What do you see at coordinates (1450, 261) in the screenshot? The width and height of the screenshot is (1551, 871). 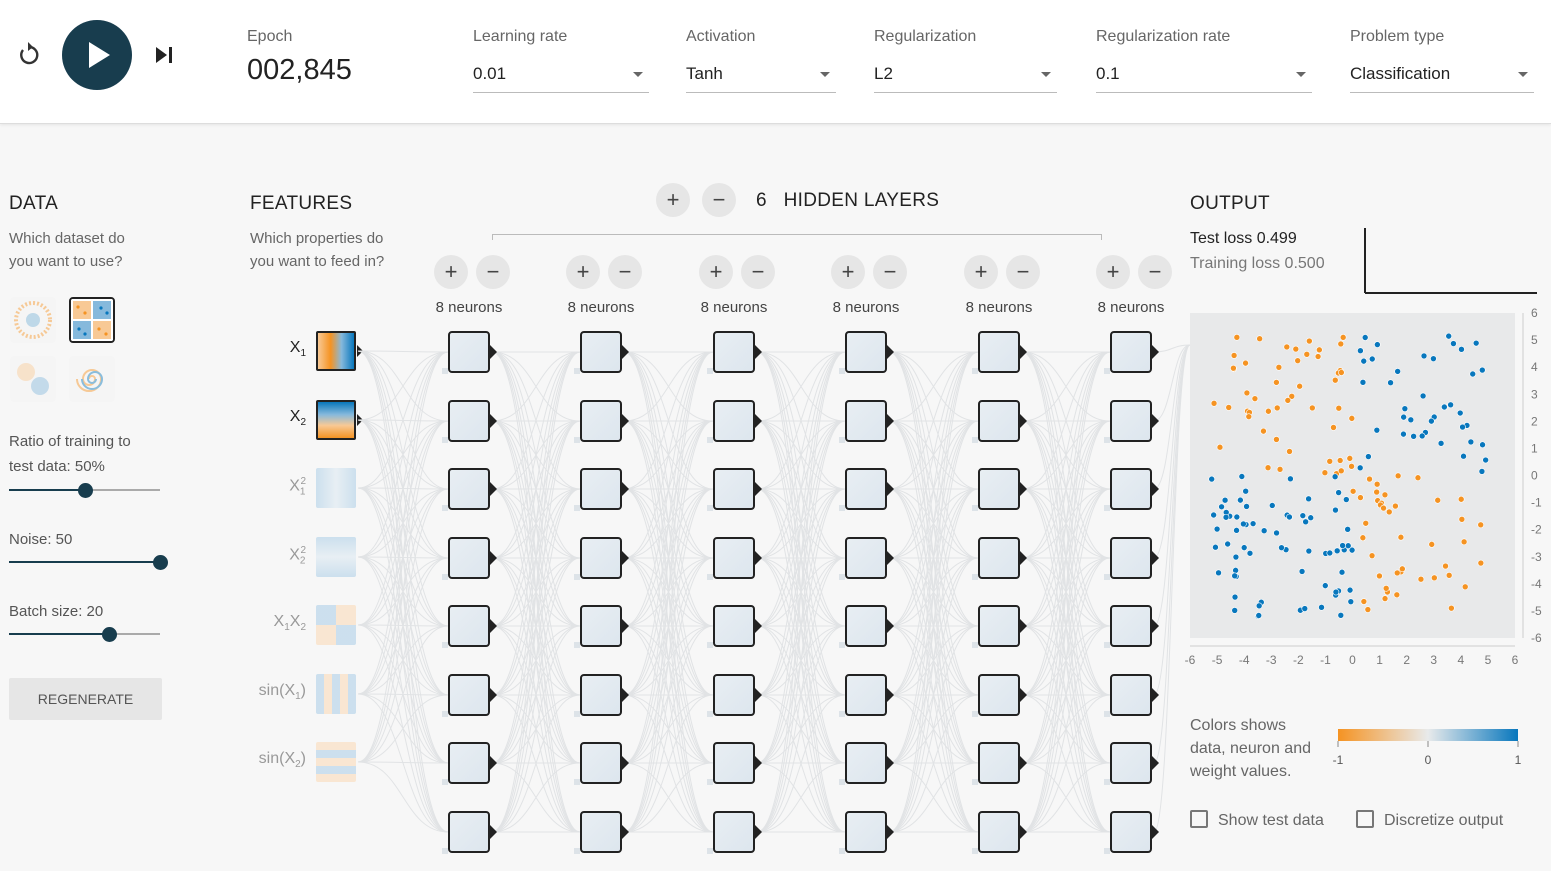 I see `loss-curve-chart` at bounding box center [1450, 261].